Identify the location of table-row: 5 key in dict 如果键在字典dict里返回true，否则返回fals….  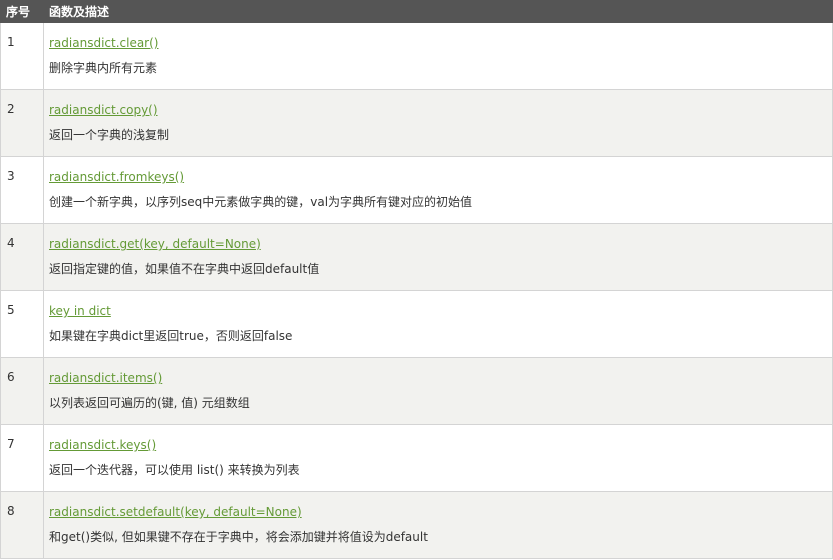
(416, 324).